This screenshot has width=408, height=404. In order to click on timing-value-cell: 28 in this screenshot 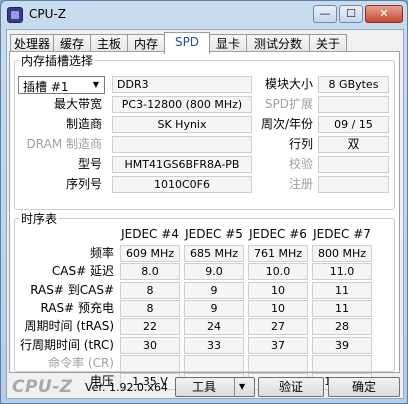, I will do `click(342, 326)`.